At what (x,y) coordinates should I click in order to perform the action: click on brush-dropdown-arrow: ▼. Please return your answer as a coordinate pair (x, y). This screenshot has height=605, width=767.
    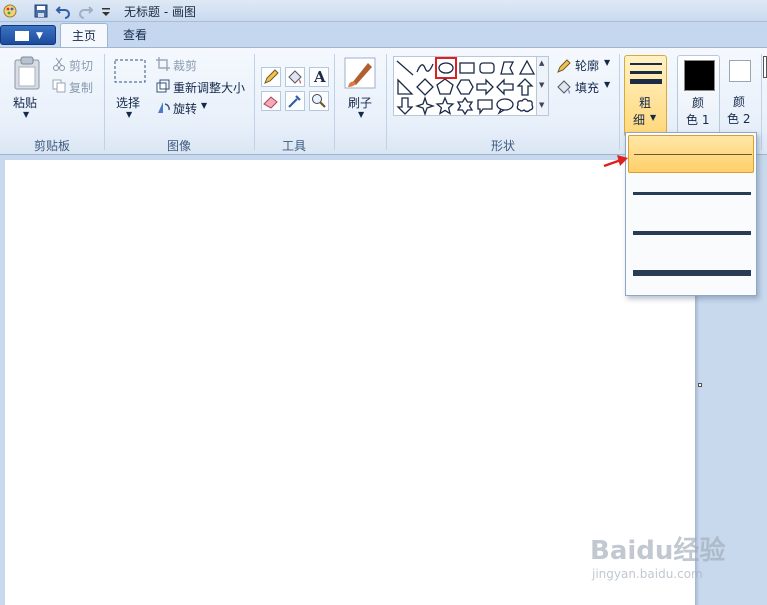
    Looking at the image, I should click on (361, 114).